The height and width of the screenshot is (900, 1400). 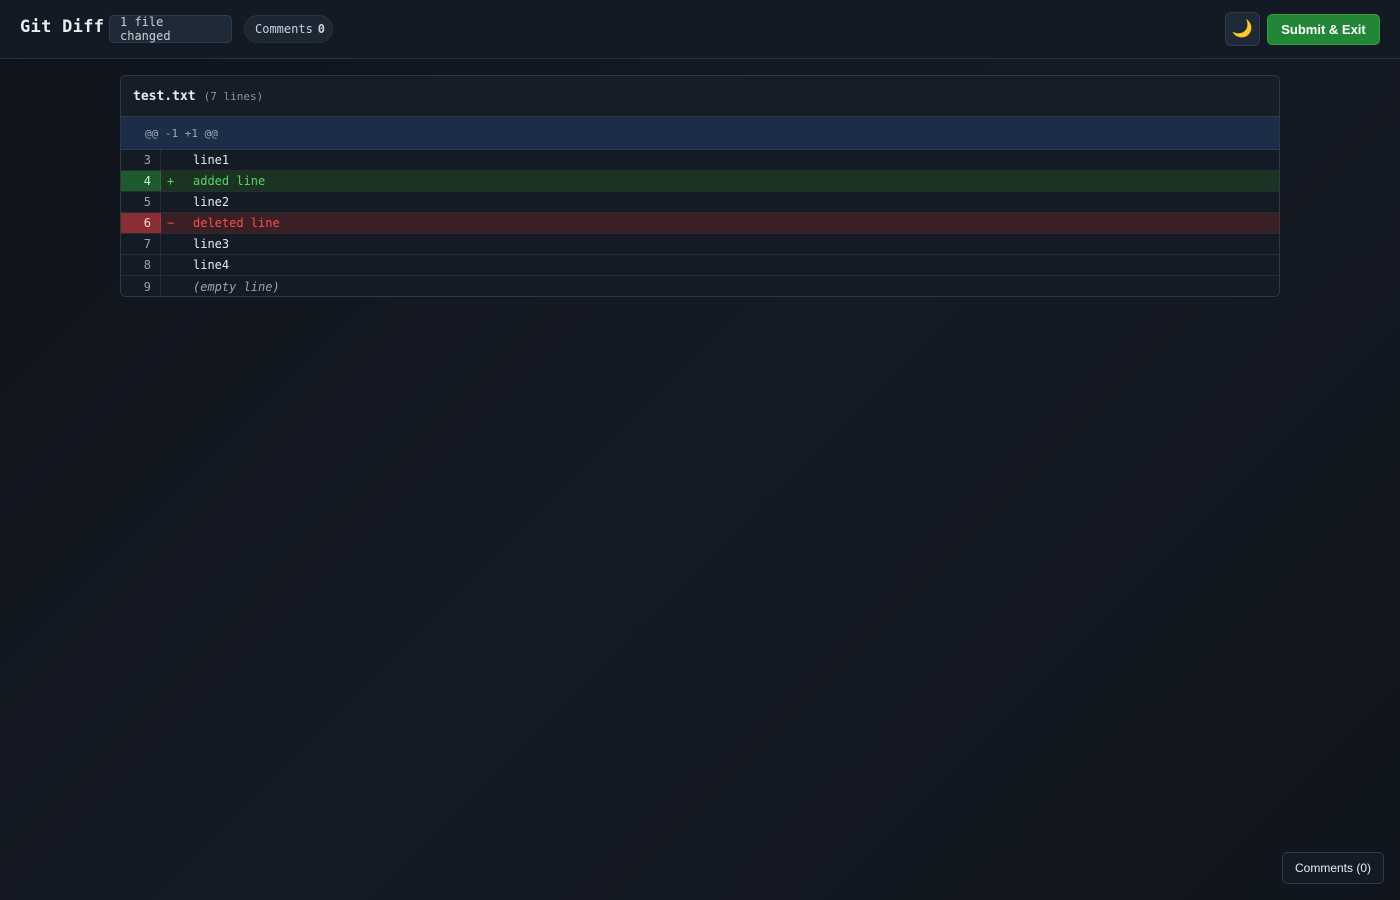 What do you see at coordinates (236, 223) in the screenshot?
I see `line-content: deleted line` at bounding box center [236, 223].